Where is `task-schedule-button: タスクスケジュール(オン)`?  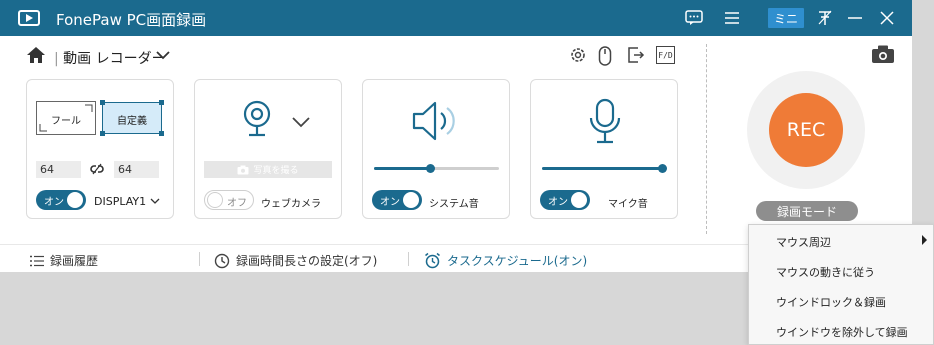
task-schedule-button: タスクスケジュール(オン) is located at coordinates (505, 260).